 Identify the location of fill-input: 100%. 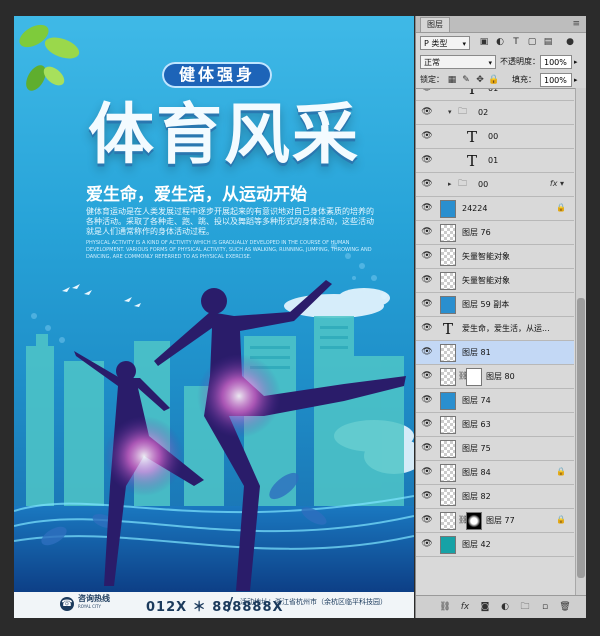
(556, 80).